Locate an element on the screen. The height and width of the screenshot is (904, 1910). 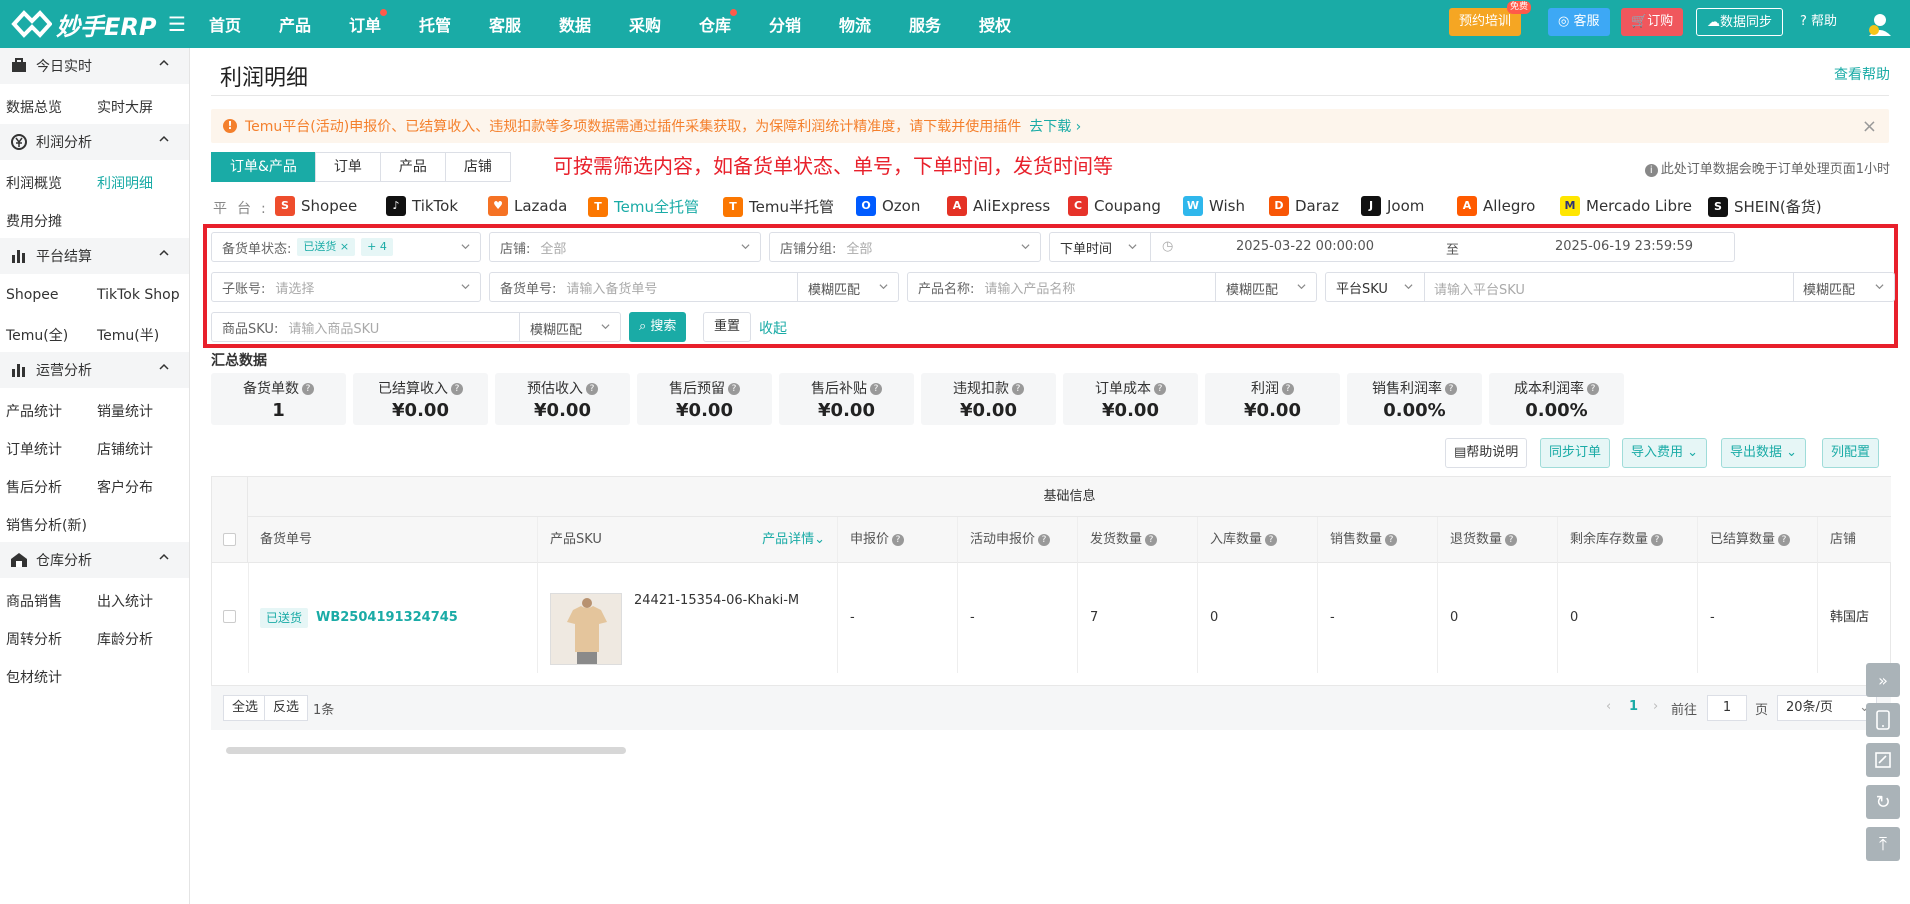
sidebar-group-today: 今日实时 is located at coordinates (94, 66).